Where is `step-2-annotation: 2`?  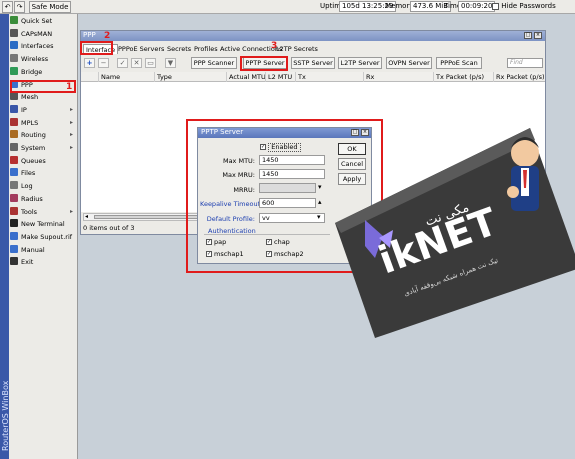
step-2-annotation: 2 is located at coordinates (107, 36).